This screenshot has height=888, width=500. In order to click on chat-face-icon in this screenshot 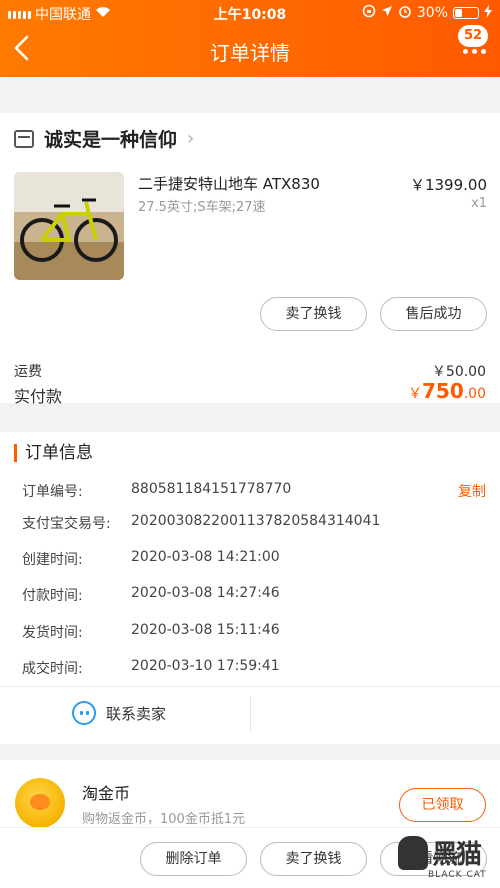, I will do `click(84, 713)`.